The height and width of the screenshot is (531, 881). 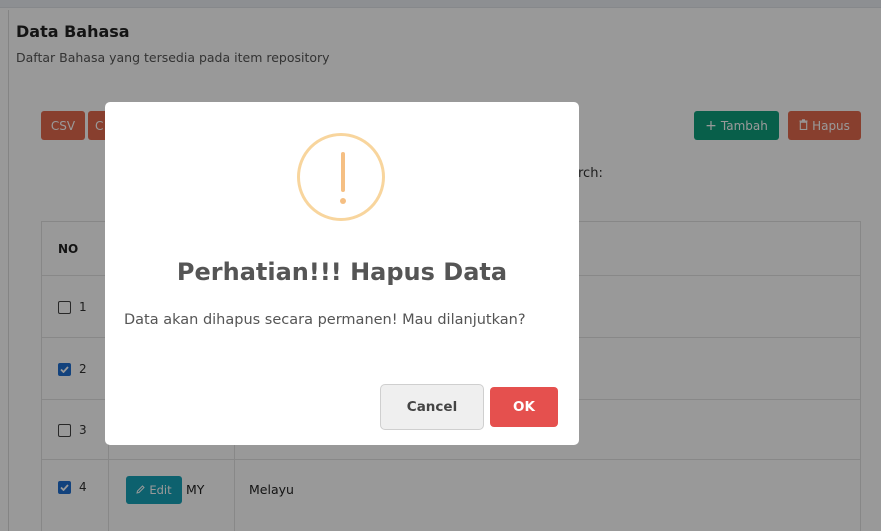 What do you see at coordinates (343, 172) in the screenshot?
I see `warning-icon-bar` at bounding box center [343, 172].